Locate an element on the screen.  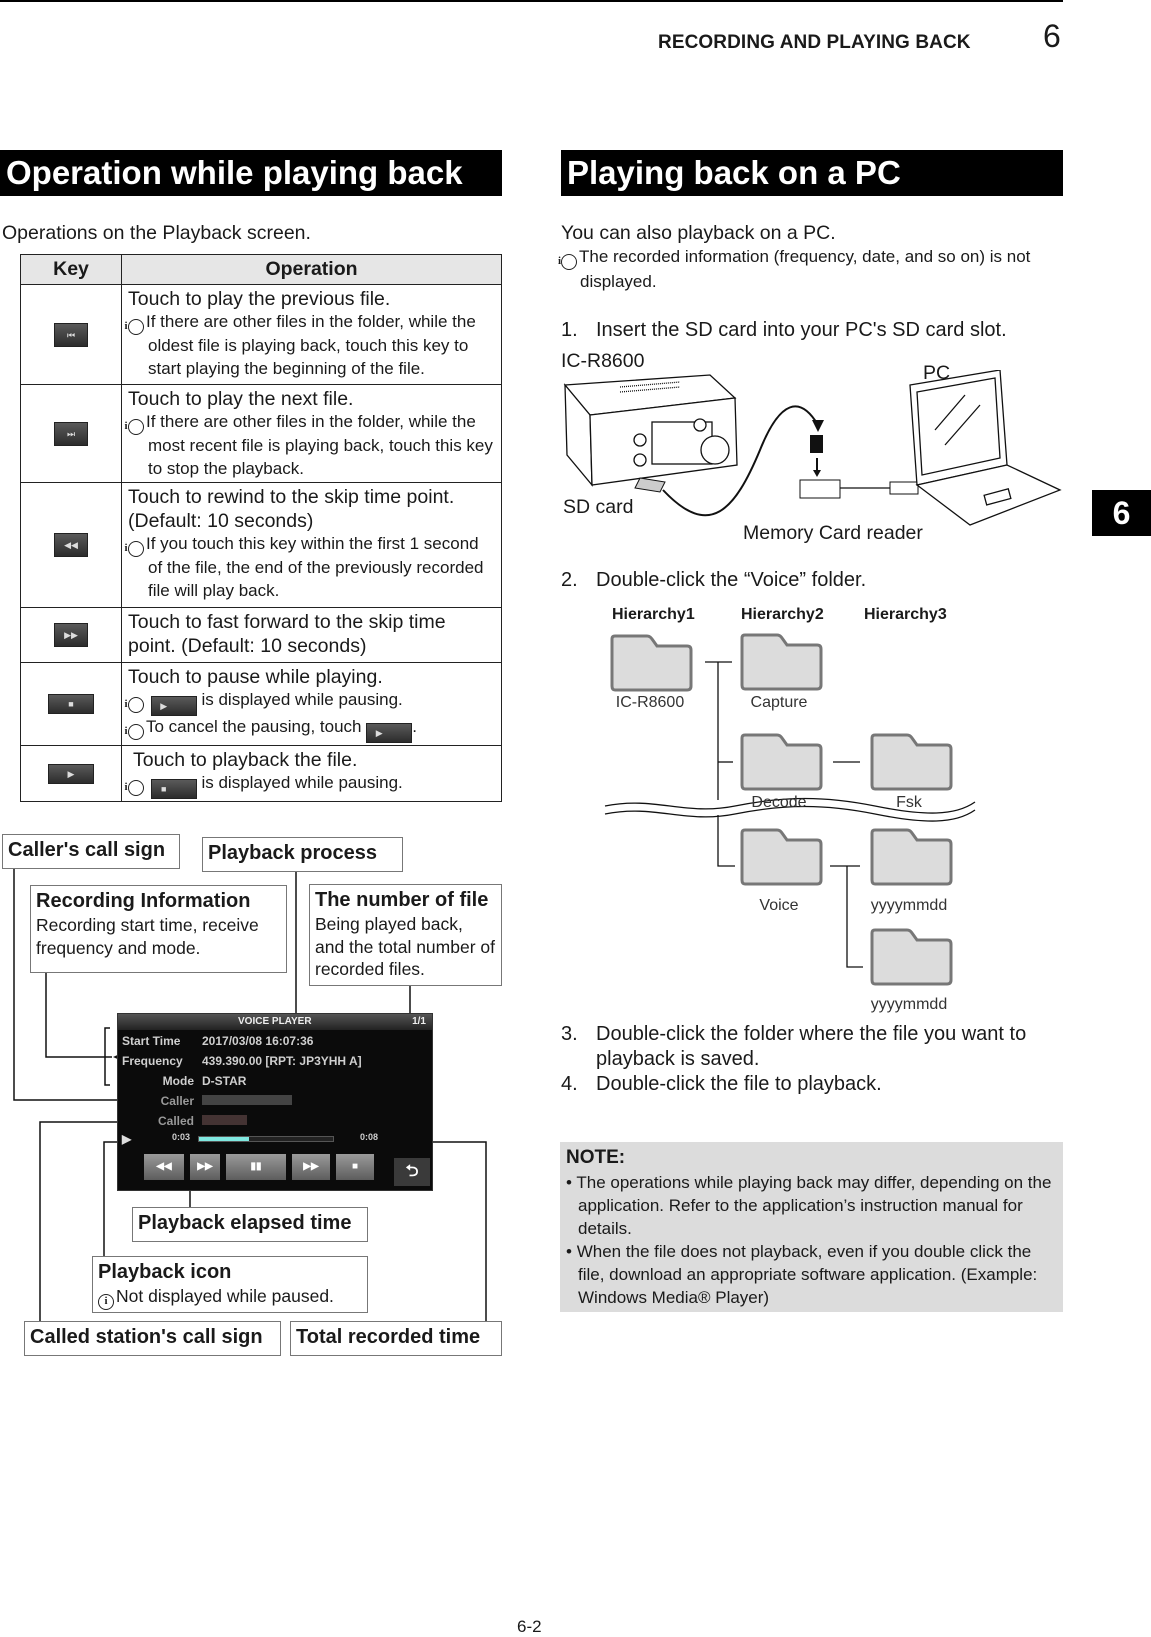
screen-buttons: ◀◀ ▶▶ ▮▮ ▶▶ ■ is located at coordinates (259, 1167).